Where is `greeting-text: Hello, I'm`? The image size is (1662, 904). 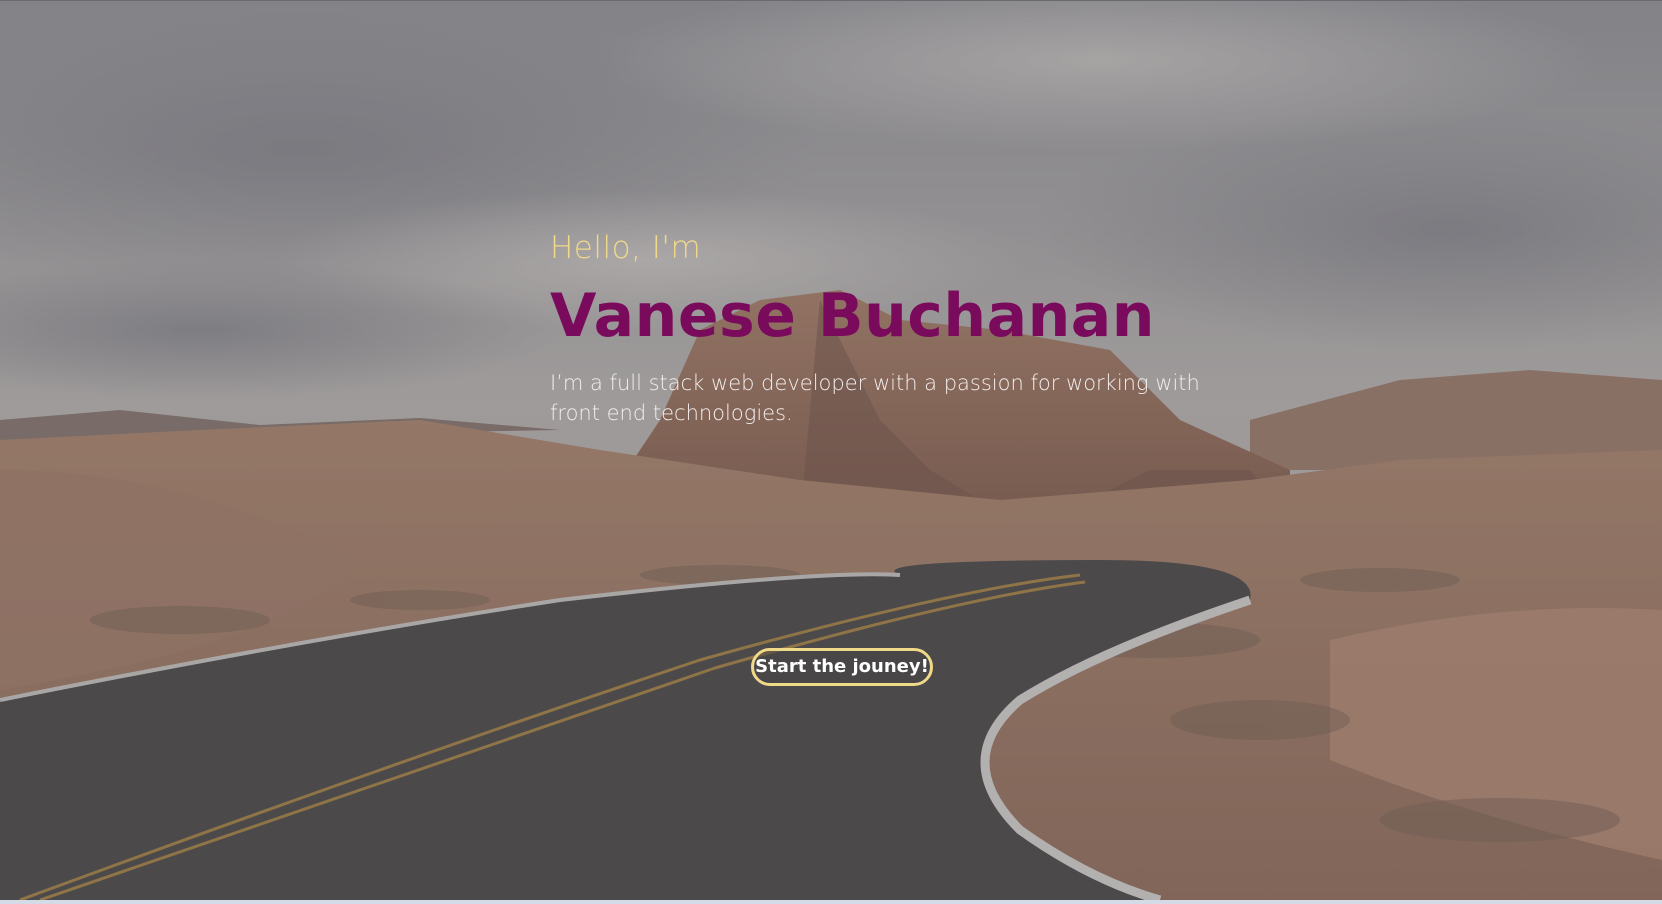 greeting-text: Hello, I'm is located at coordinates (626, 248).